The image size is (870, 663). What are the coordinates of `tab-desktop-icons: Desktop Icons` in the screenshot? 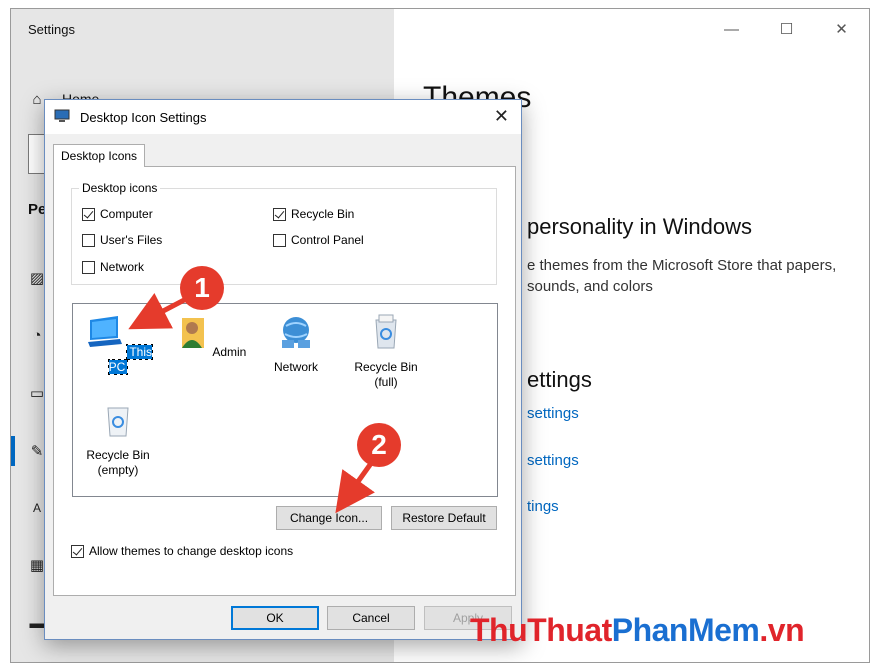 It's located at (99, 155).